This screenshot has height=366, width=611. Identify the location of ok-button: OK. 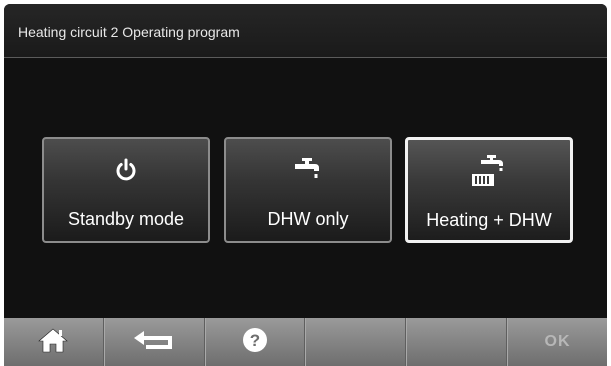
(557, 342).